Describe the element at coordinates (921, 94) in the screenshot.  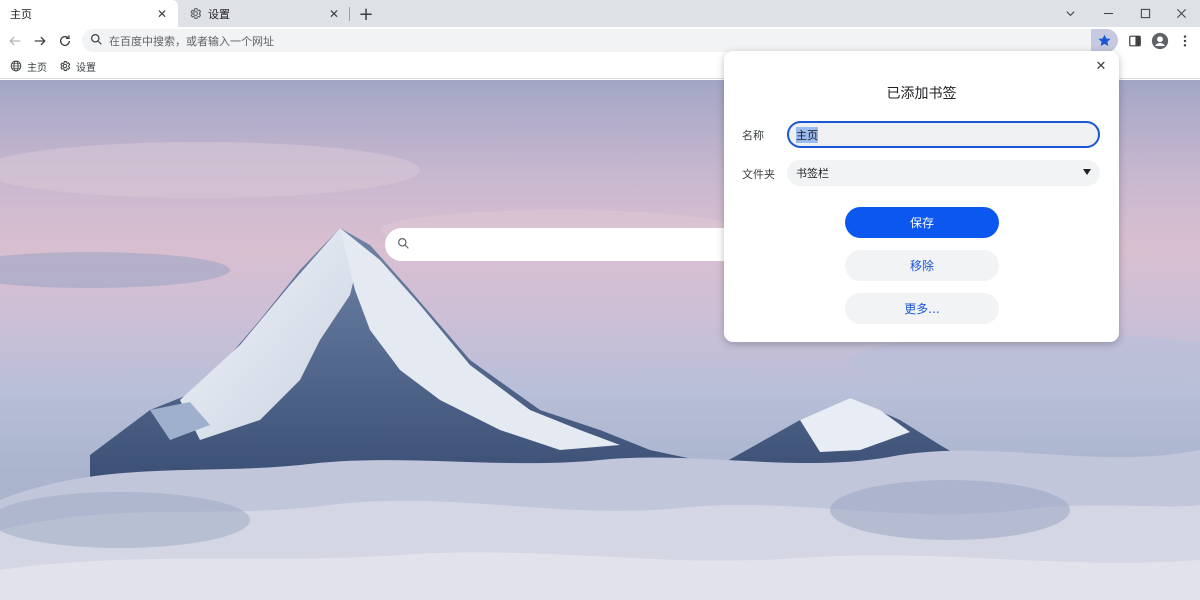
I see `dialog-title: 已添加书签` at that location.